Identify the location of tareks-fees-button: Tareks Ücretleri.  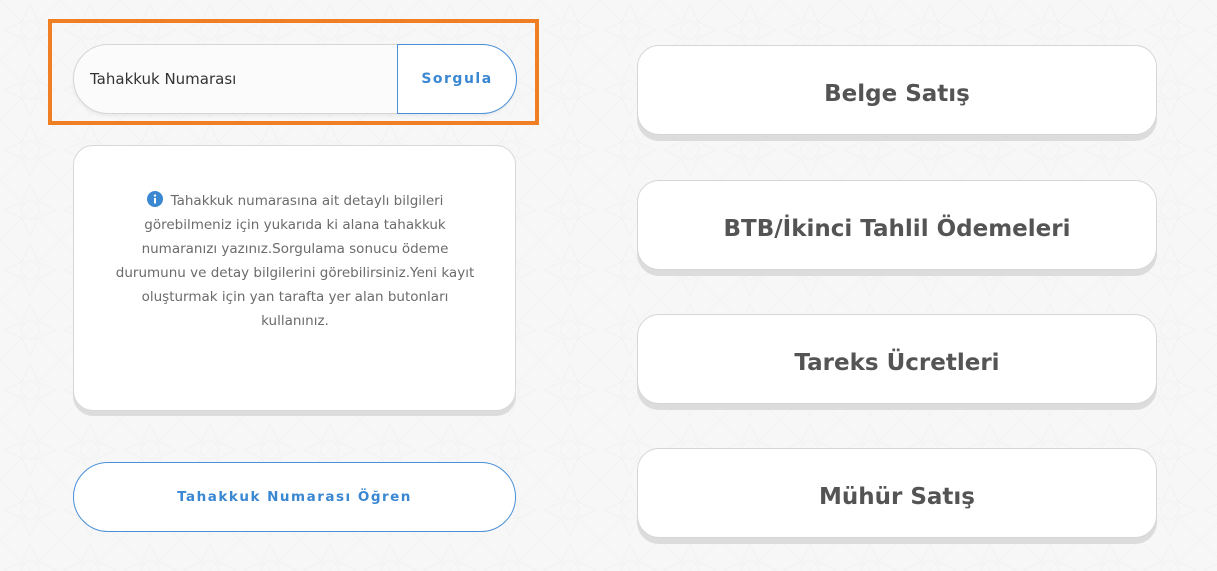
(897, 359).